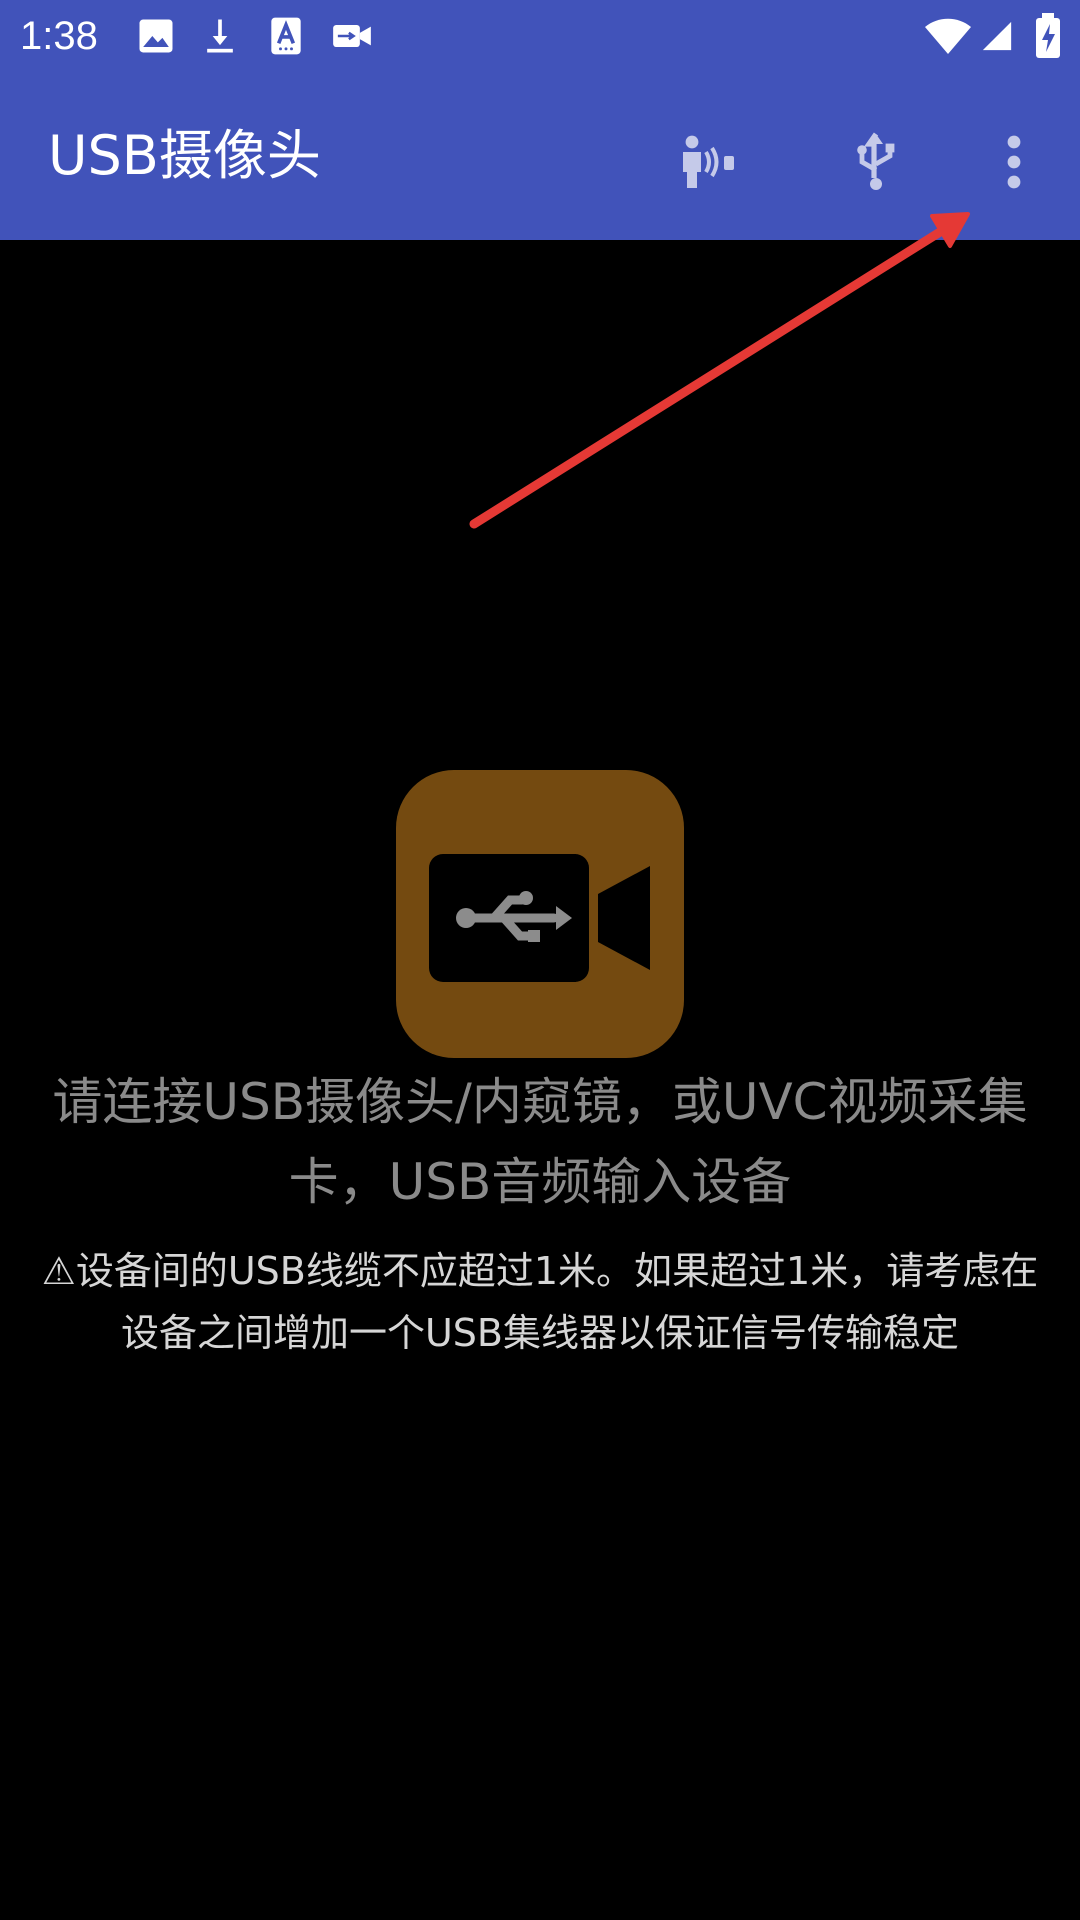  I want to click on usb-icon, so click(876, 161).